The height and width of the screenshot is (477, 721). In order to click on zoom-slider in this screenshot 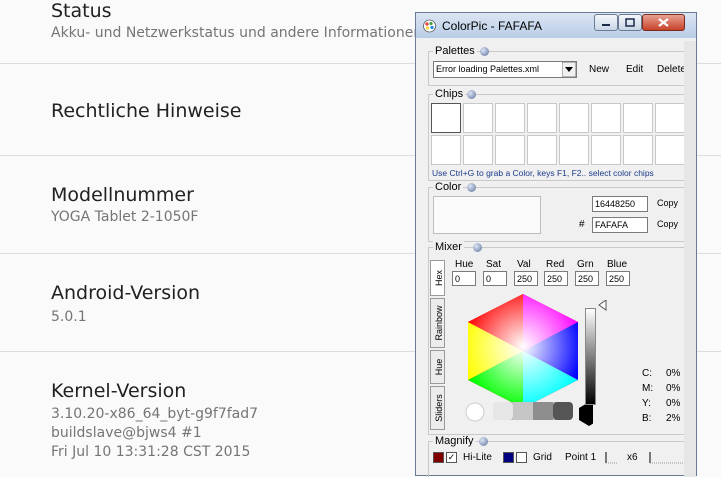, I will do `click(667, 458)`.